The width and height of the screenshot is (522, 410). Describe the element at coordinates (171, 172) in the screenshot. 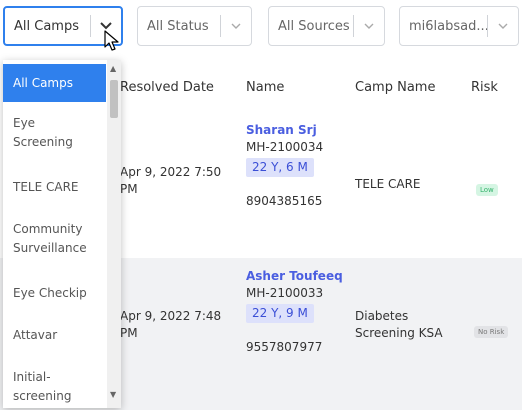

I see `resolved-date: Apr 9, 2022 7:50` at that location.